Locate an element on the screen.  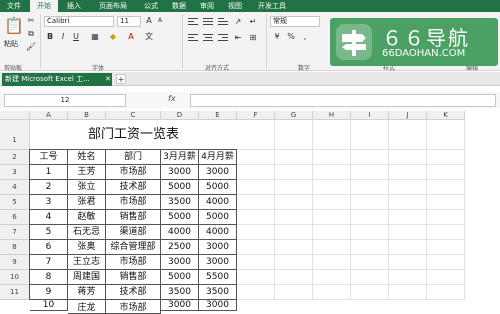
fx-icon: fx is located at coordinates (172, 98).